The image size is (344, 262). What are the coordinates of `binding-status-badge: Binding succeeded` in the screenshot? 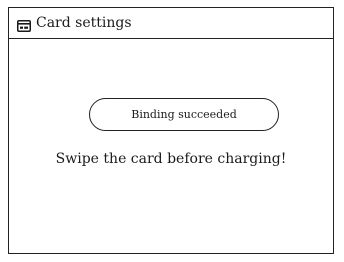 It's located at (184, 114).